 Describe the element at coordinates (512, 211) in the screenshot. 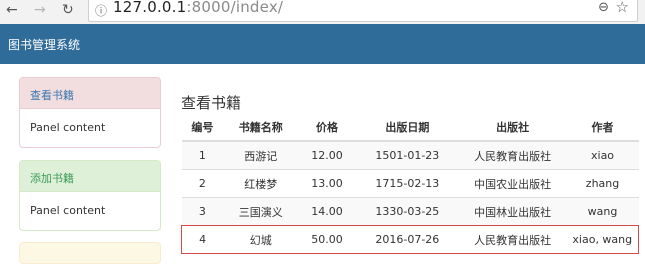

I see `cell-publisher: 中国林业出版社` at that location.